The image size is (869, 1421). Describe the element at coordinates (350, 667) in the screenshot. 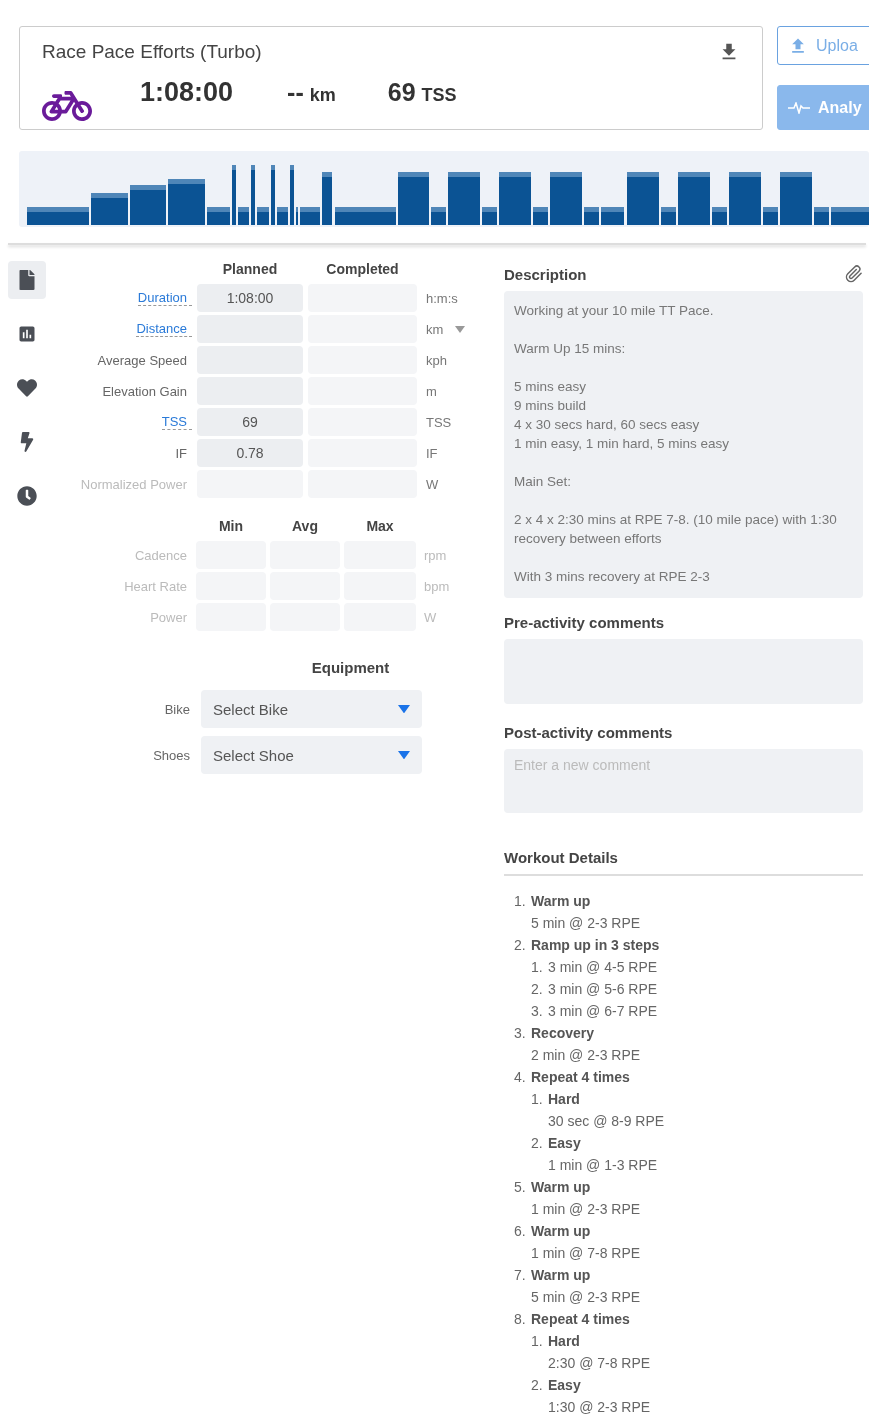

I see `equipment-title: Equipment` at that location.